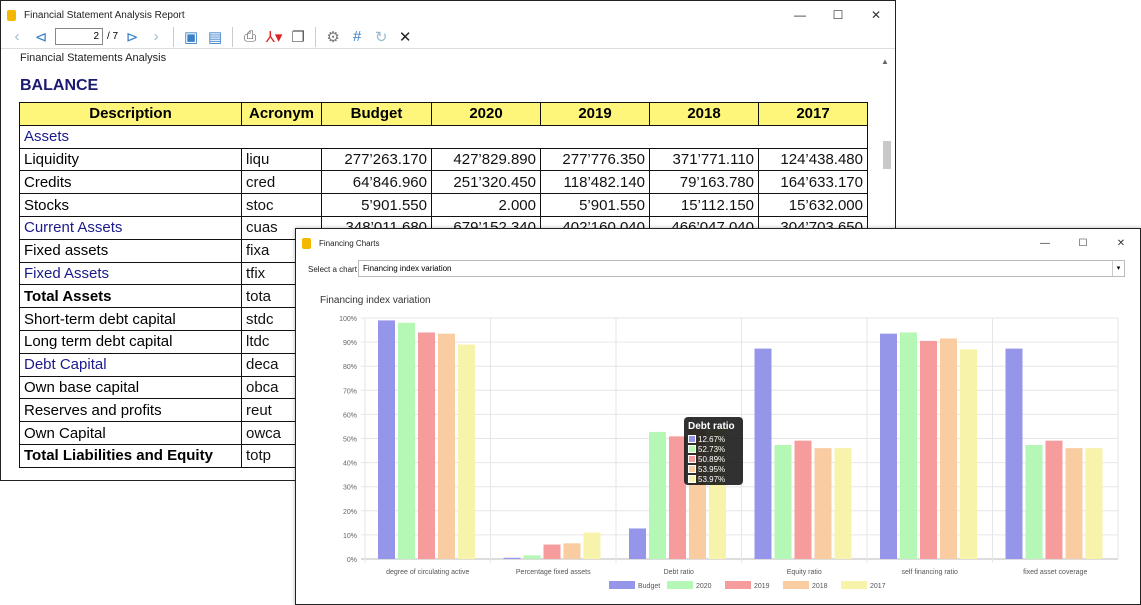 The image size is (1141, 605). Describe the element at coordinates (130, 433) in the screenshot. I see `row-description: Own Capital` at that location.